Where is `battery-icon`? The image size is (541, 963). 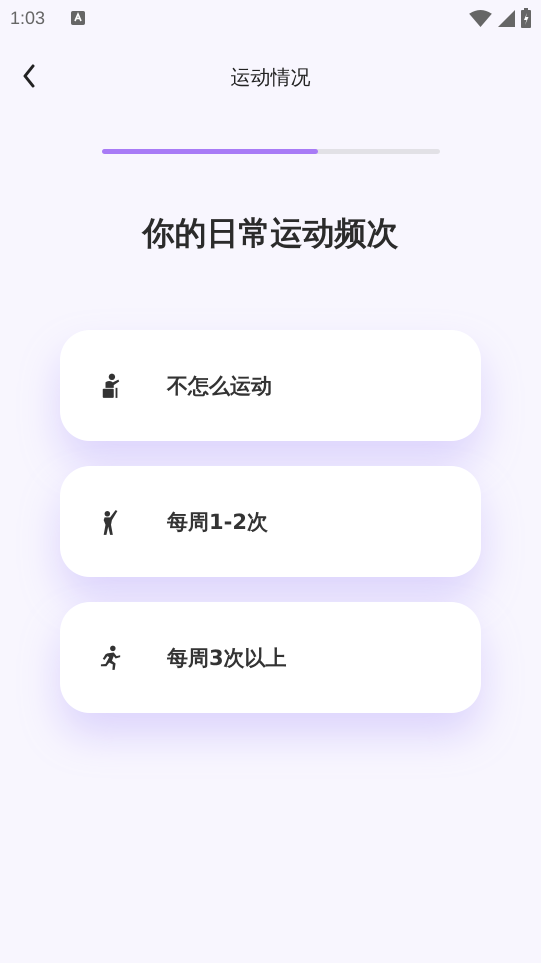 battery-icon is located at coordinates (526, 18).